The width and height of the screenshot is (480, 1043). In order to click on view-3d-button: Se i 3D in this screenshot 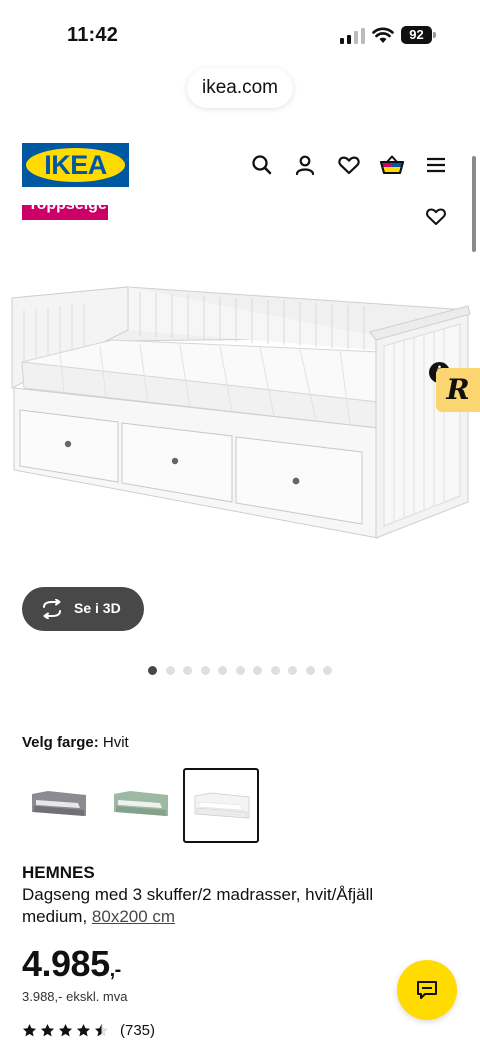, I will do `click(83, 609)`.